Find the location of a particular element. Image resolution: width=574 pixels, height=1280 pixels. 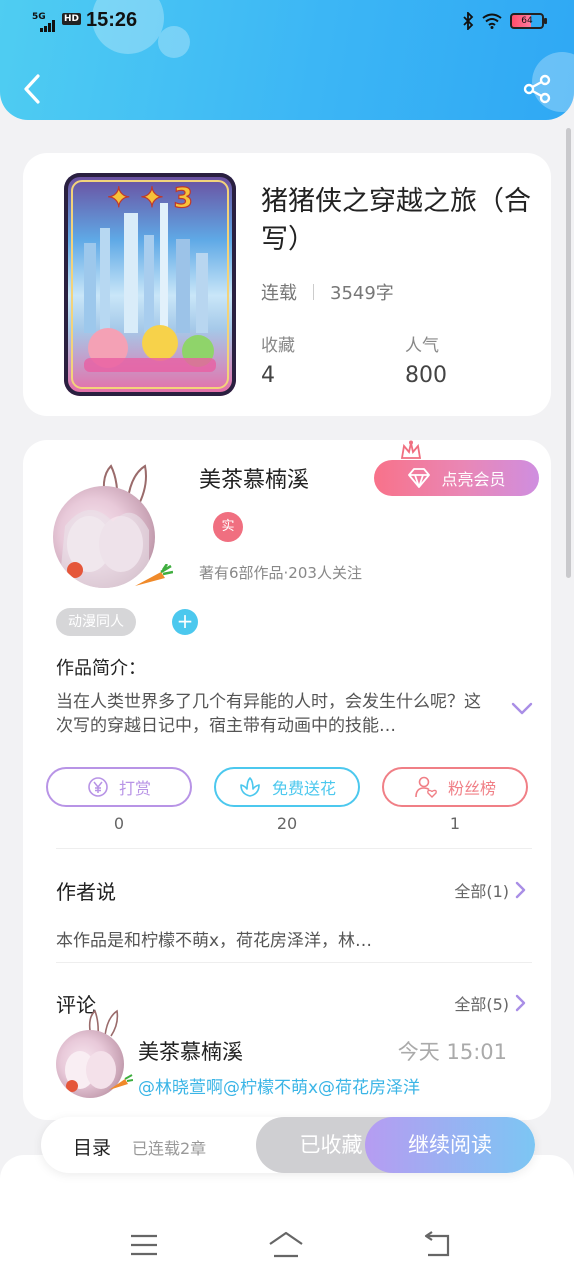

tip-button: 打赏 is located at coordinates (119, 787).